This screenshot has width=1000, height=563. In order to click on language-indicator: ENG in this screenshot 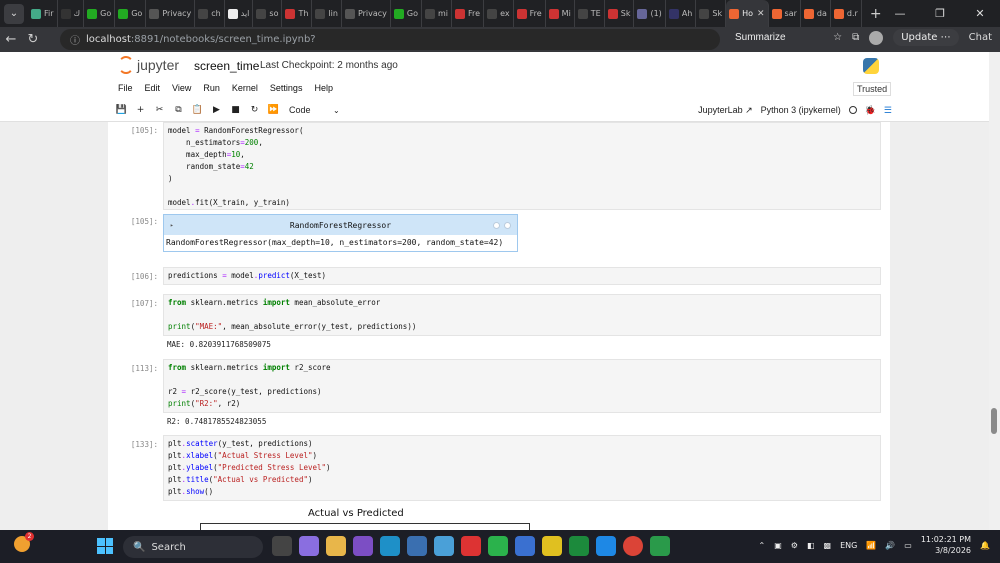, I will do `click(848, 545)`.